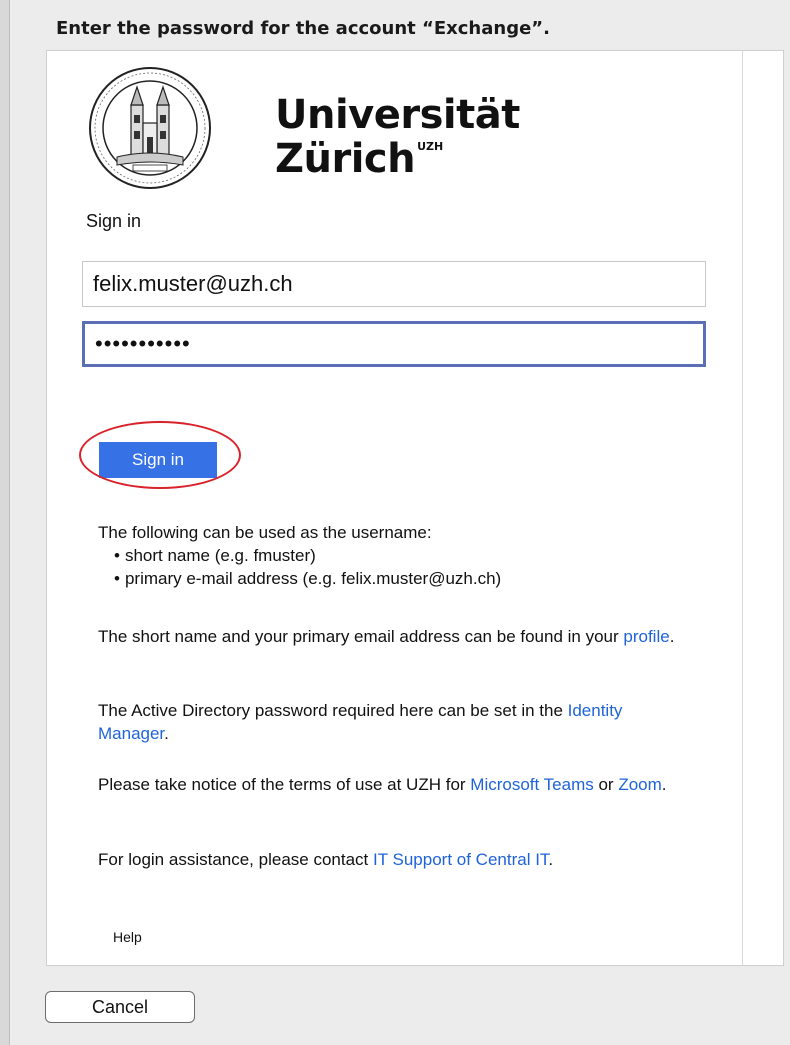 This screenshot has width=790, height=1045. I want to click on help-link: Help, so click(127, 937).